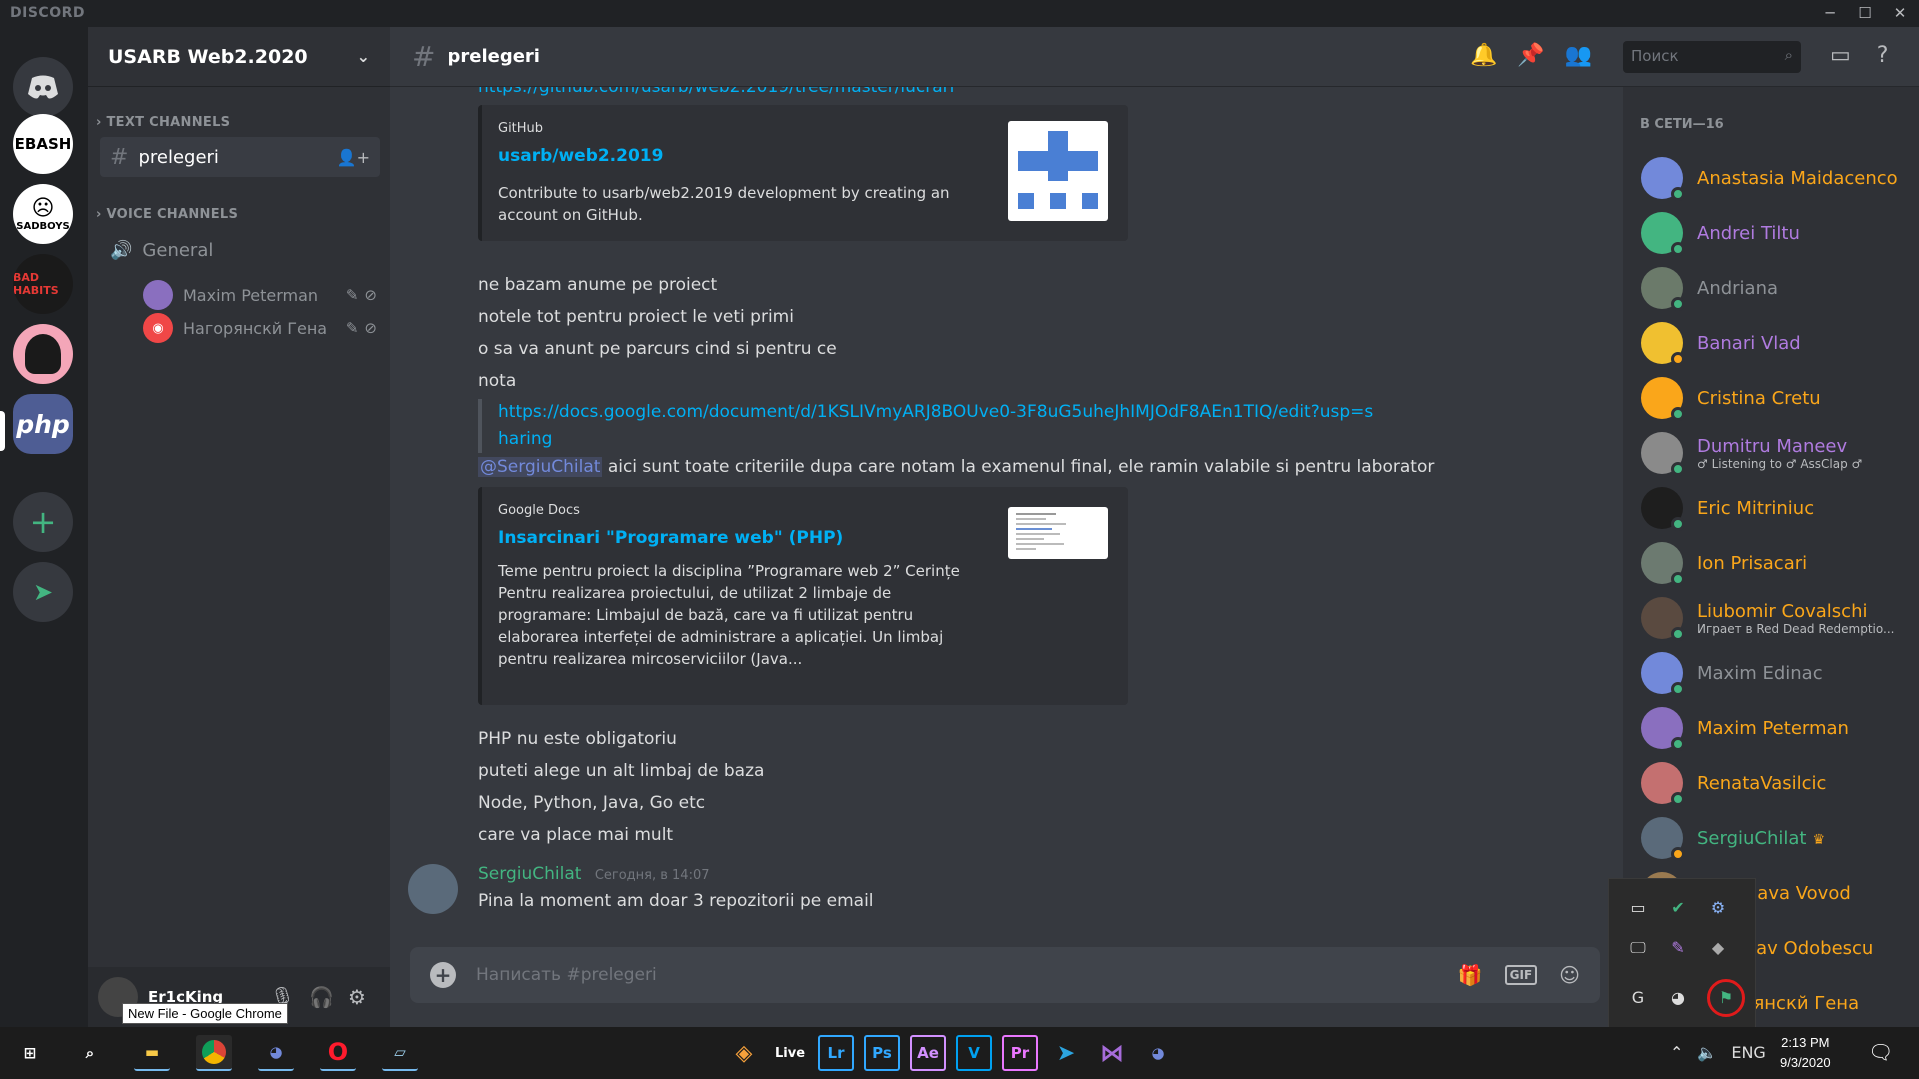  I want to click on chrome-icon, so click(214, 1053).